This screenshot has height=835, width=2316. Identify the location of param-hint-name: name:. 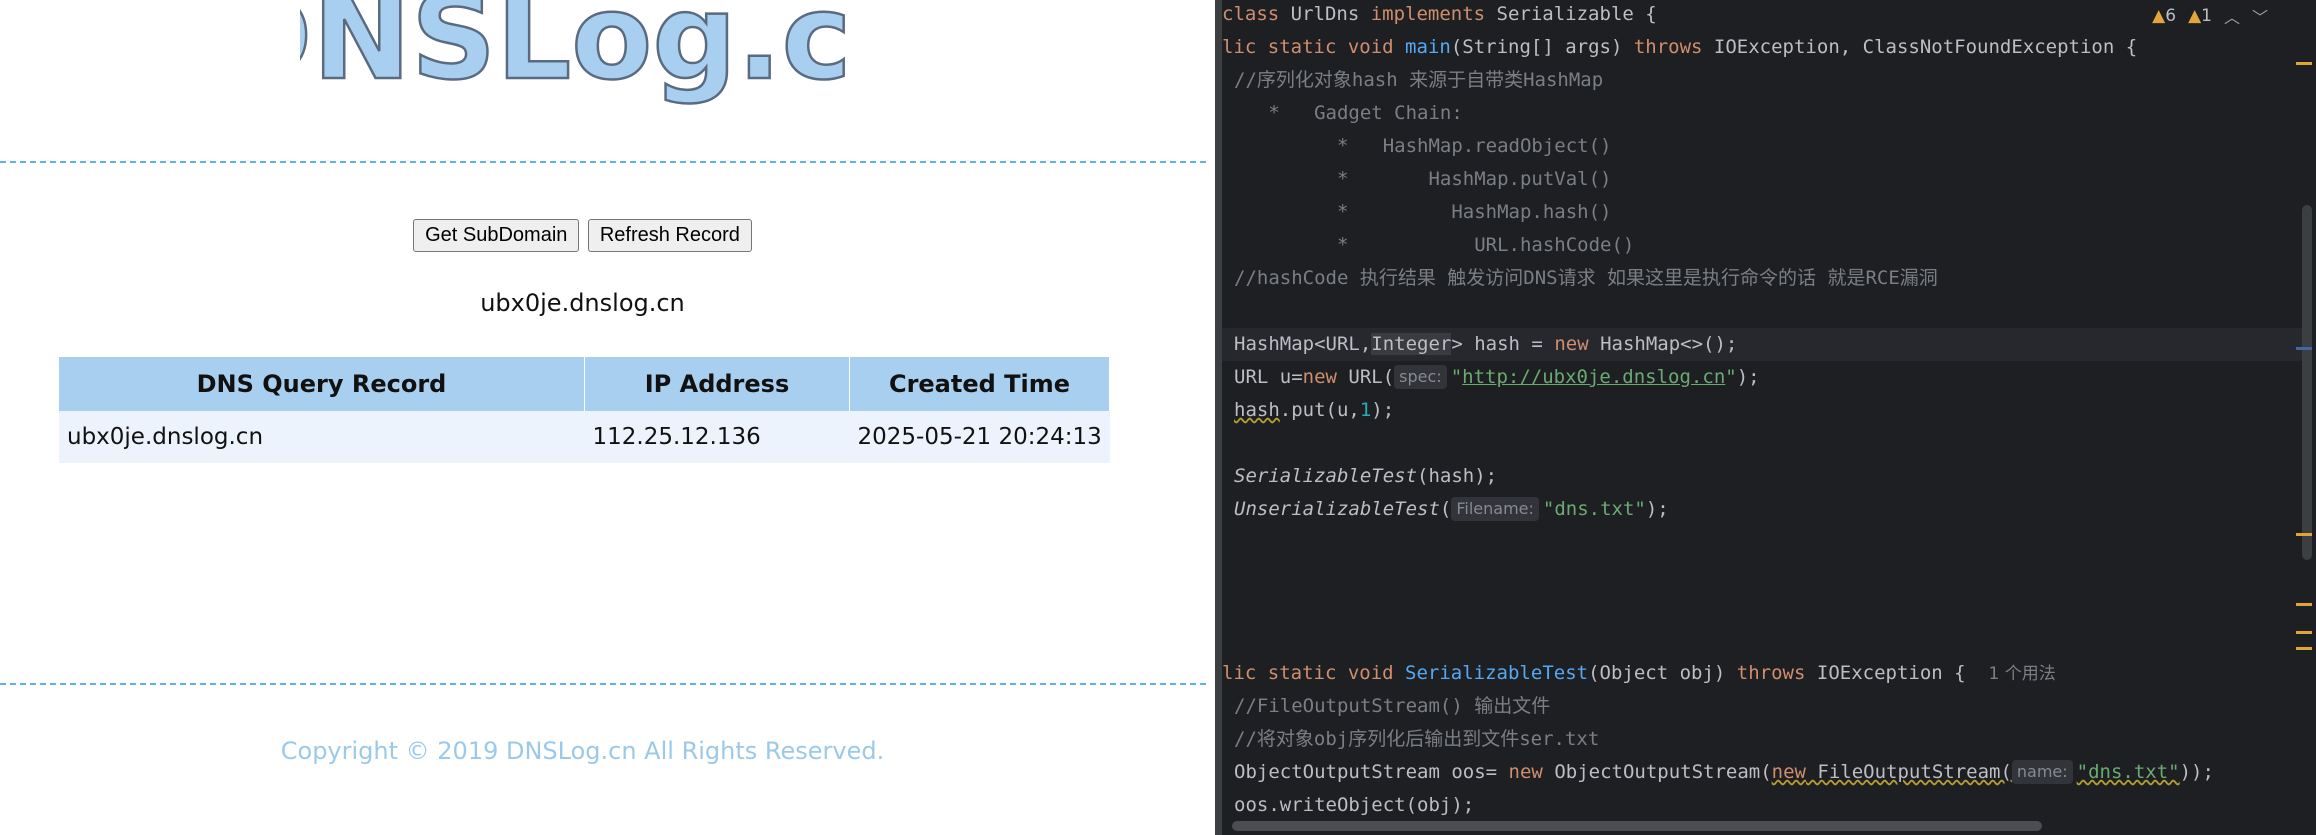
(2042, 772).